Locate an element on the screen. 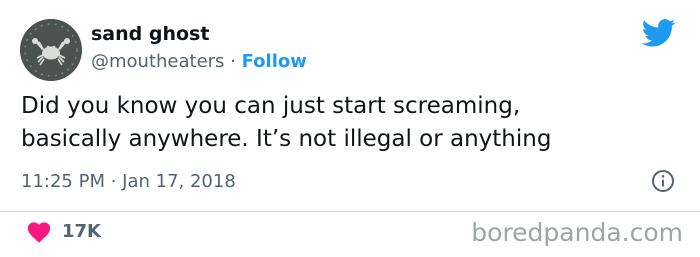  user-handle: @moutheaters is located at coordinates (157, 61).